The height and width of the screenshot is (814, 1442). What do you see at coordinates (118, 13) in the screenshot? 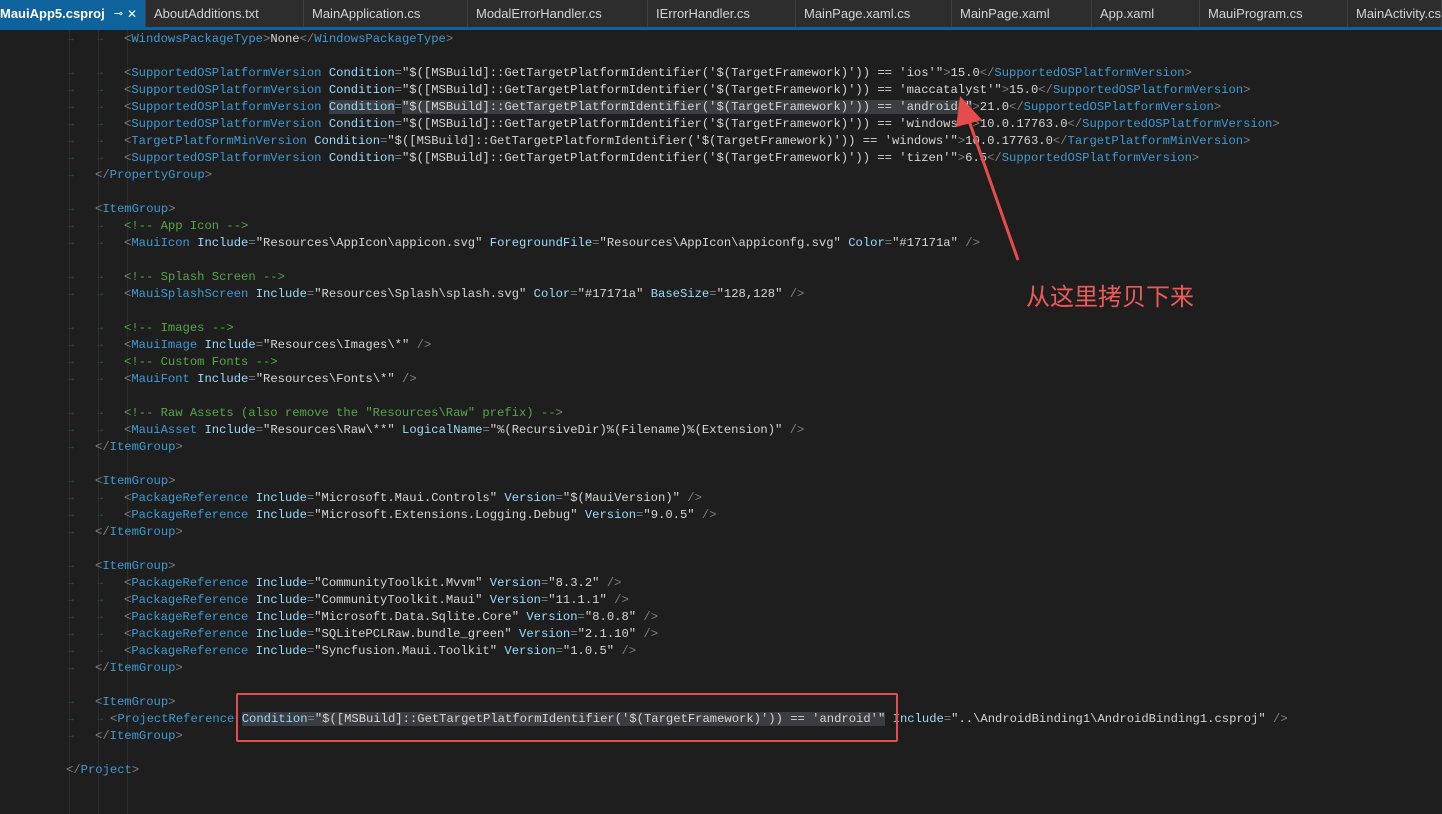
I see `pin-icon: ⊸` at bounding box center [118, 13].